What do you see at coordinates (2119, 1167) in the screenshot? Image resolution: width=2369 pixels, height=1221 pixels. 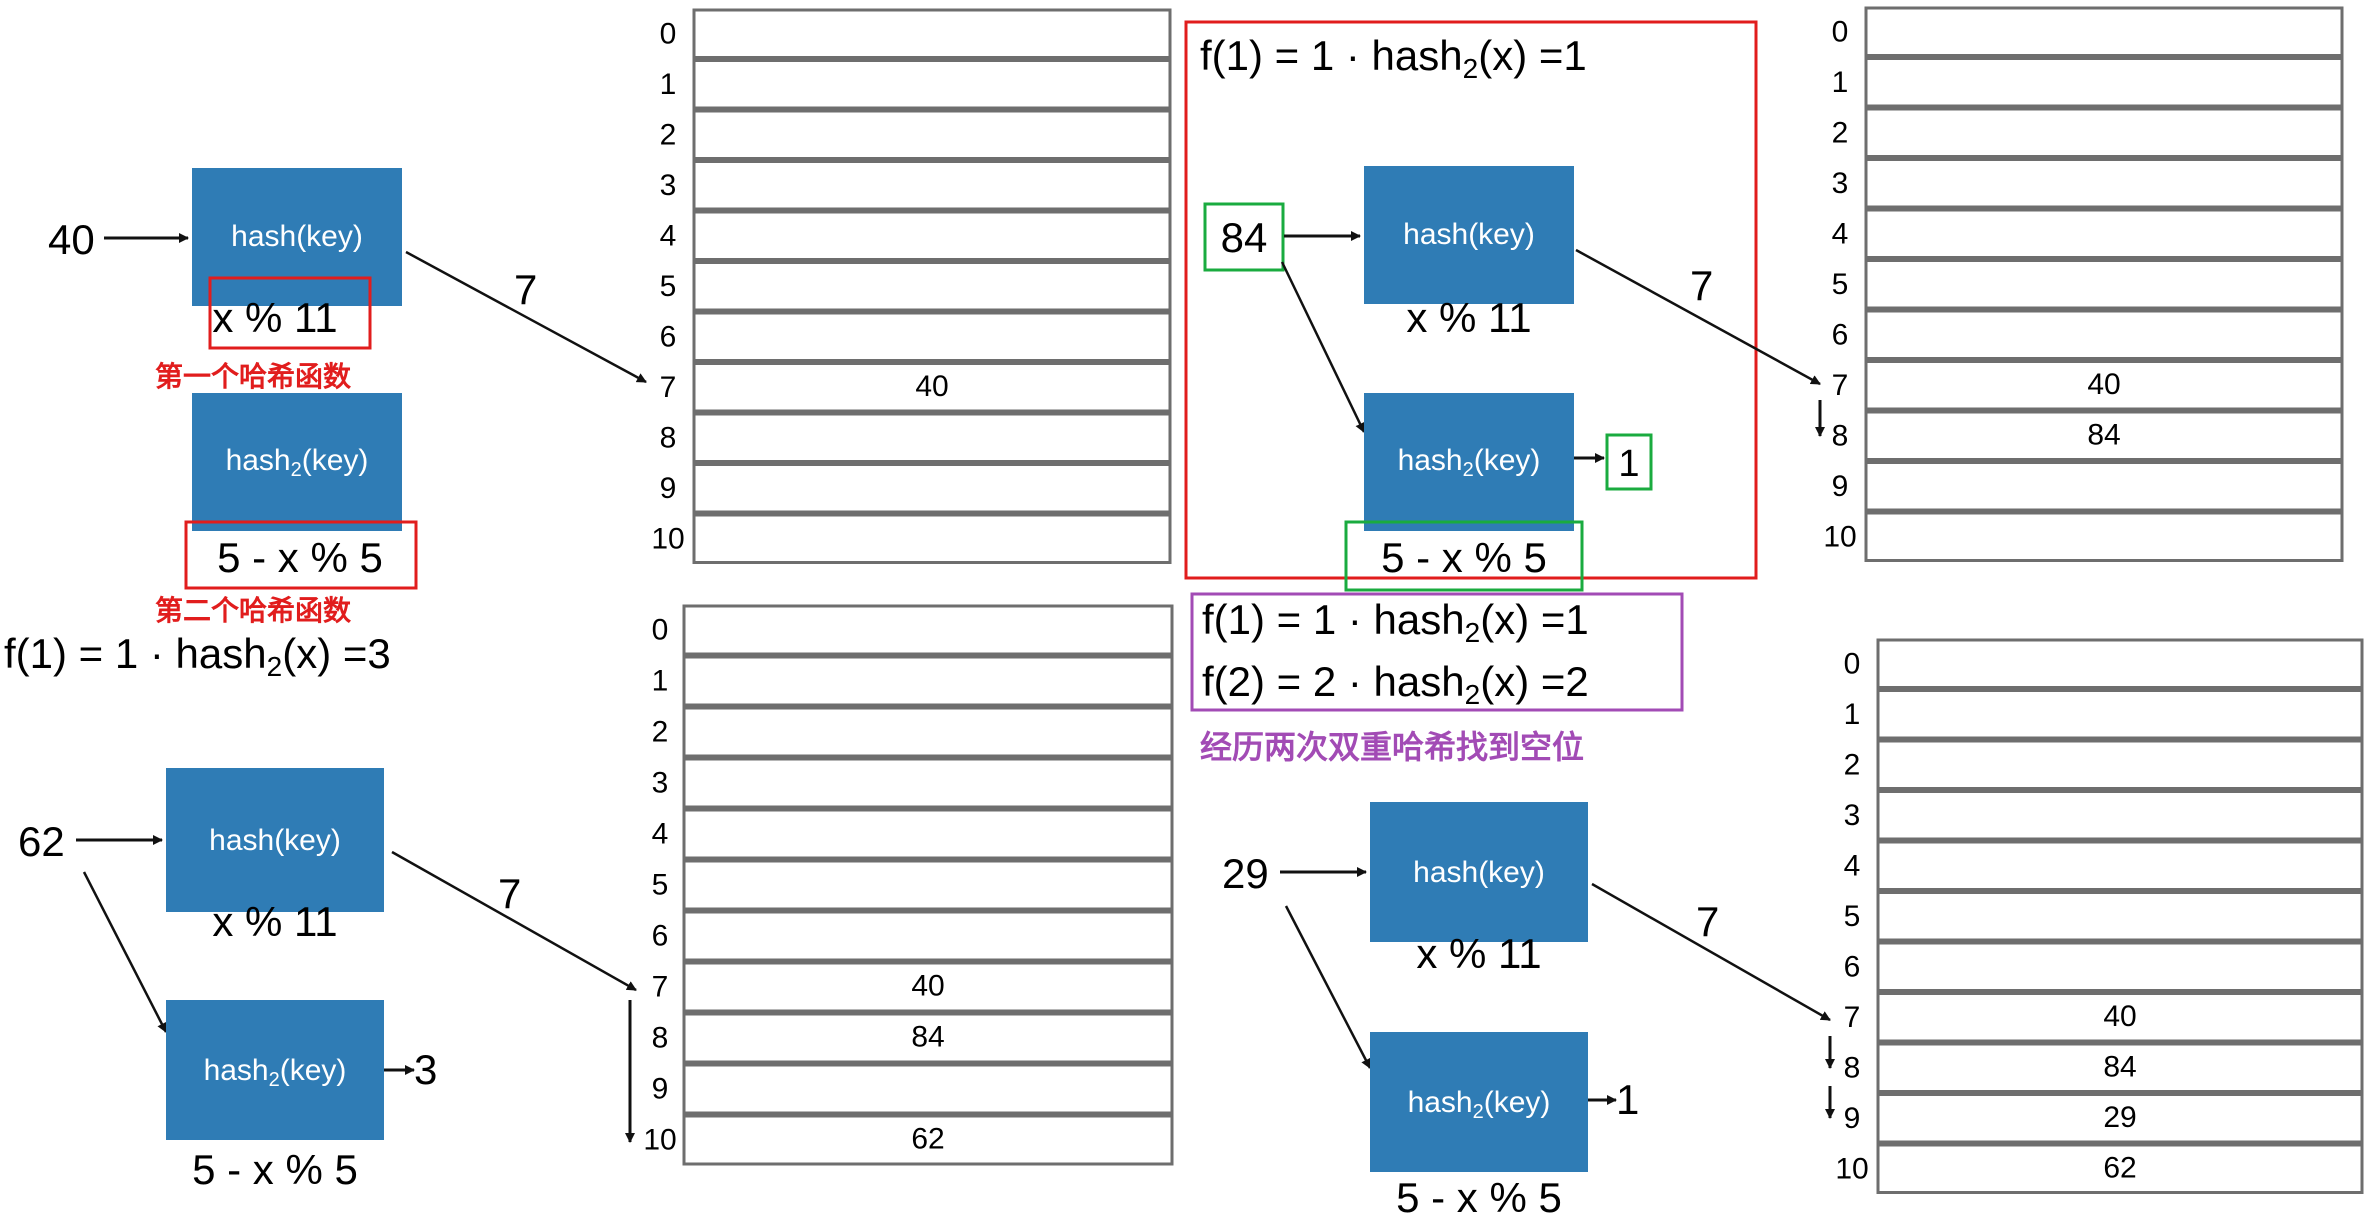 I see `slot-value: 62` at bounding box center [2119, 1167].